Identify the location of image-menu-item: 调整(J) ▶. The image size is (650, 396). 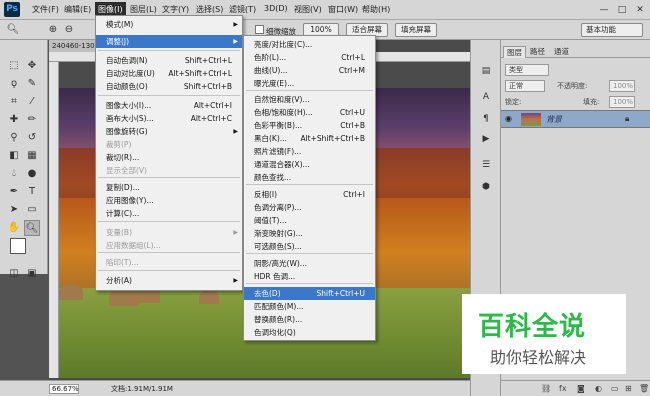
(169, 41).